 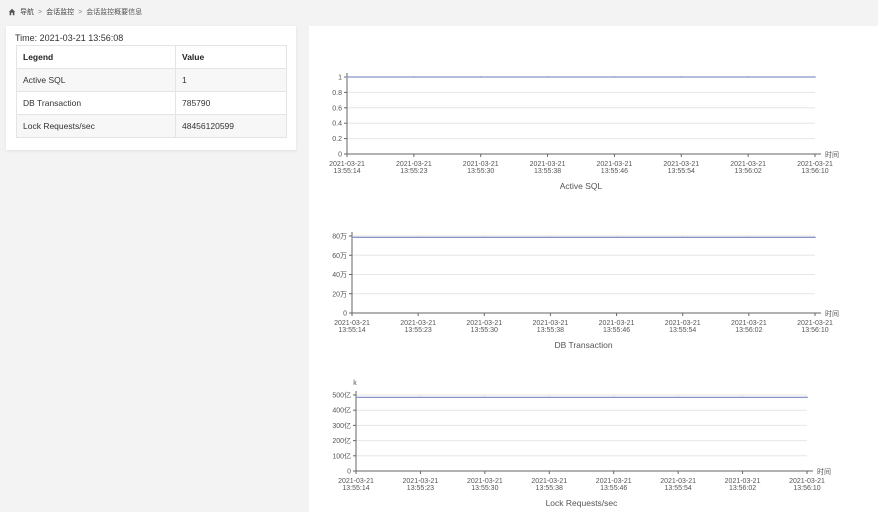 What do you see at coordinates (27, 12) in the screenshot?
I see `breadcrumb-nav-link: 导航` at bounding box center [27, 12].